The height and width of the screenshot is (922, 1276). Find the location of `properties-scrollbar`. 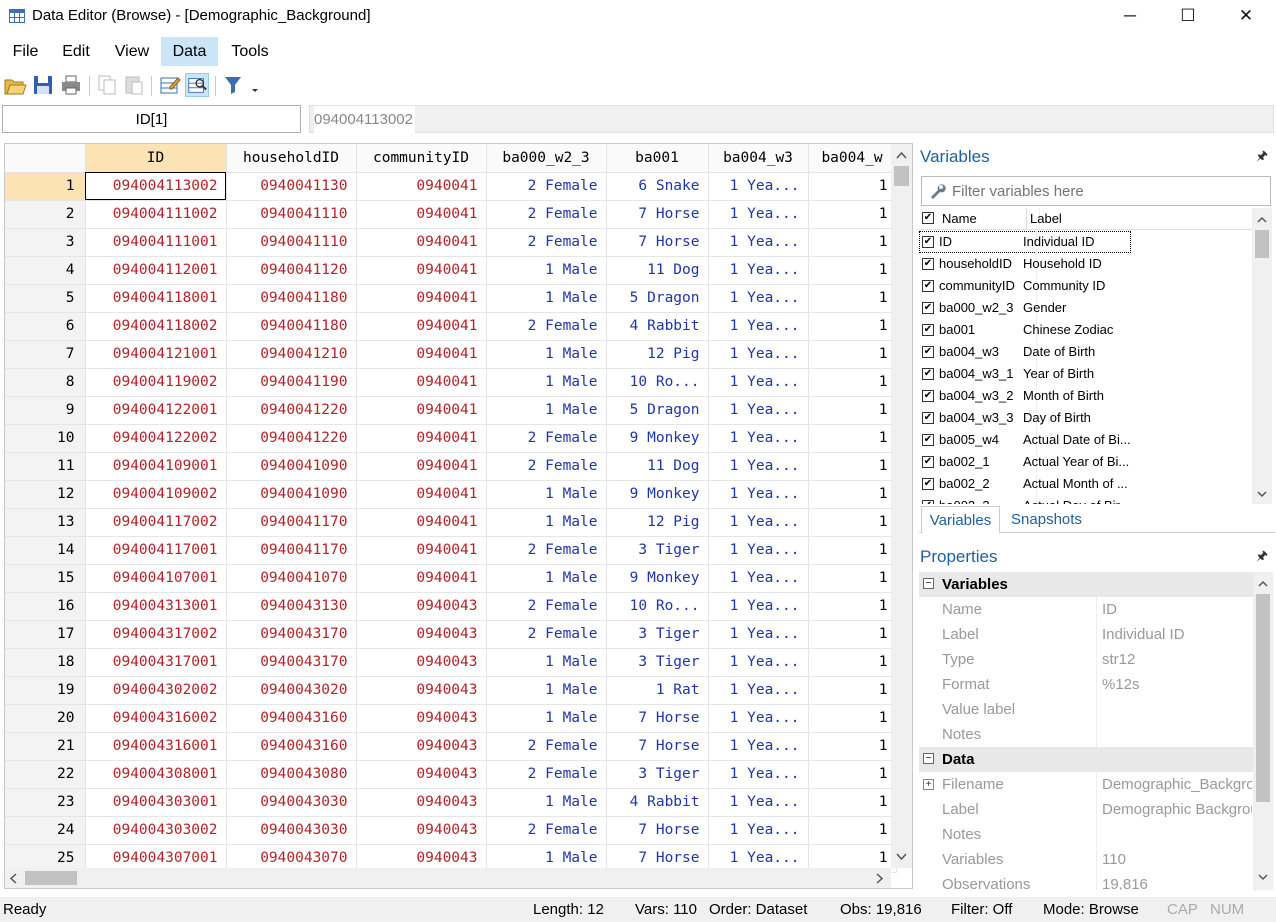

properties-scrollbar is located at coordinates (1263, 731).